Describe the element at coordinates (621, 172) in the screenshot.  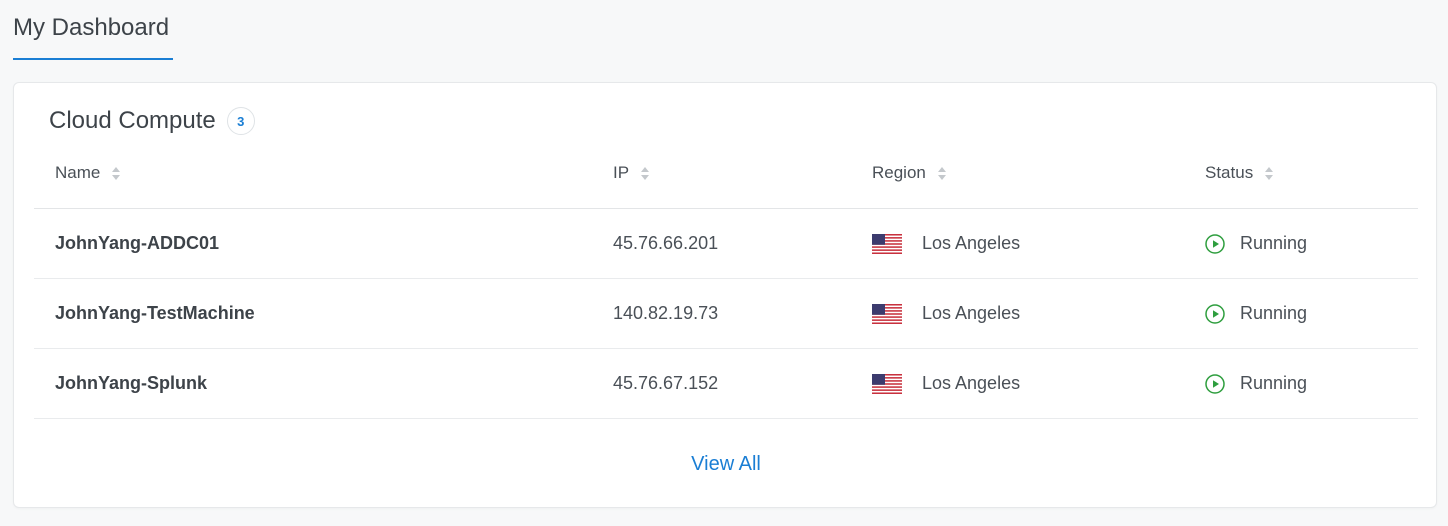
I see `column-header-ip-label: IP` at that location.